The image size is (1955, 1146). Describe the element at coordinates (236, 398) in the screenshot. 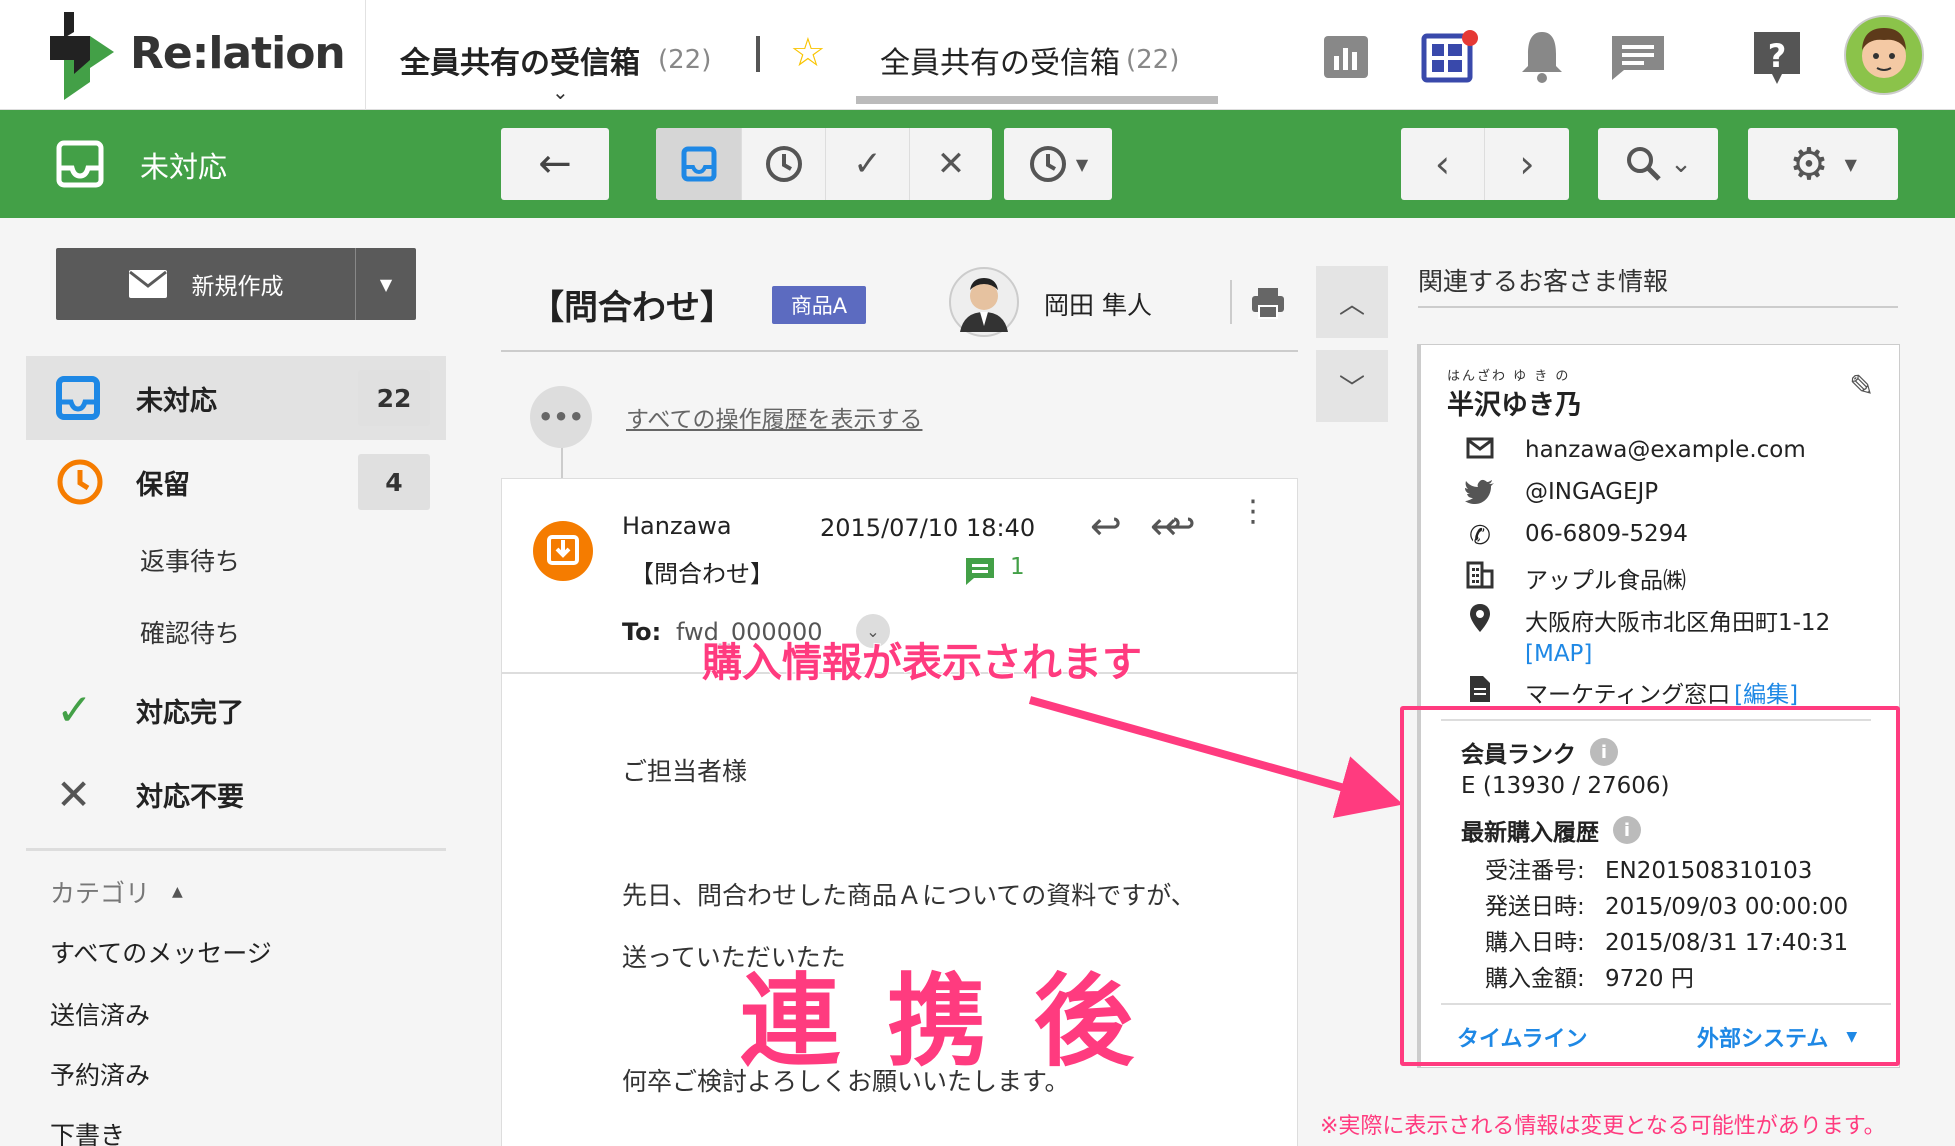

I see `sidebar-item-open: 未対応 22` at that location.